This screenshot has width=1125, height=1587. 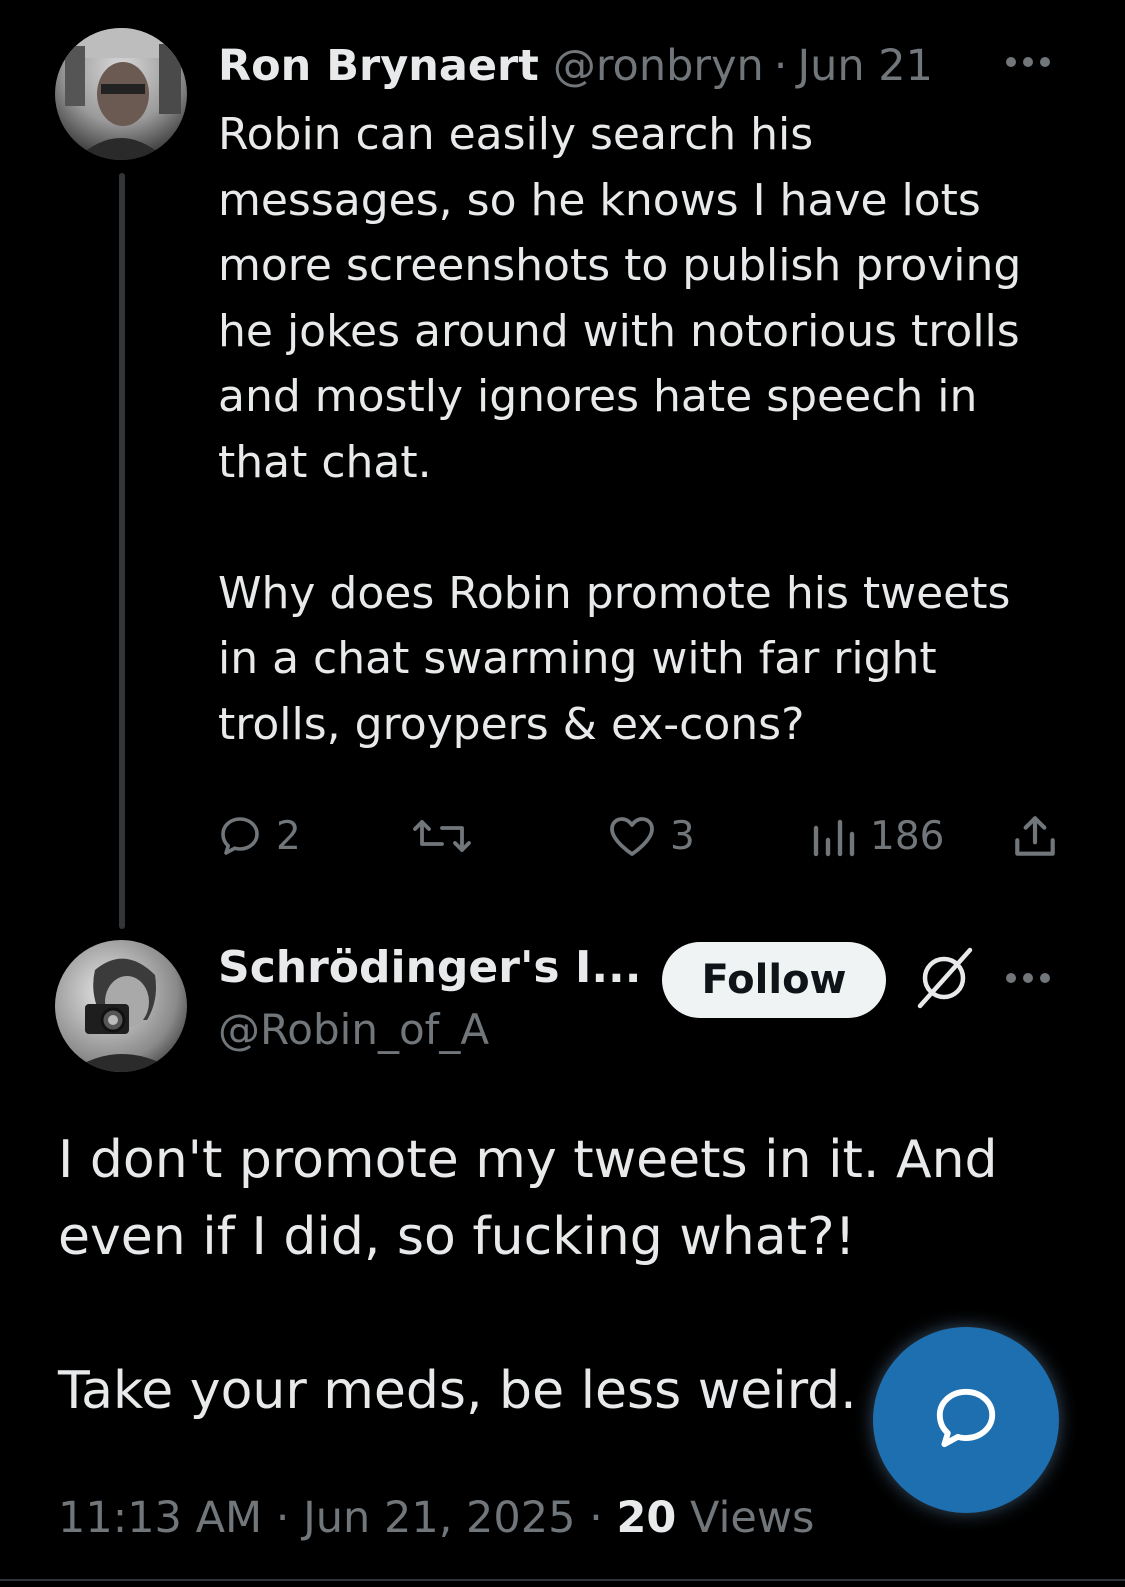 I want to click on share-button, so click(x=1035, y=836).